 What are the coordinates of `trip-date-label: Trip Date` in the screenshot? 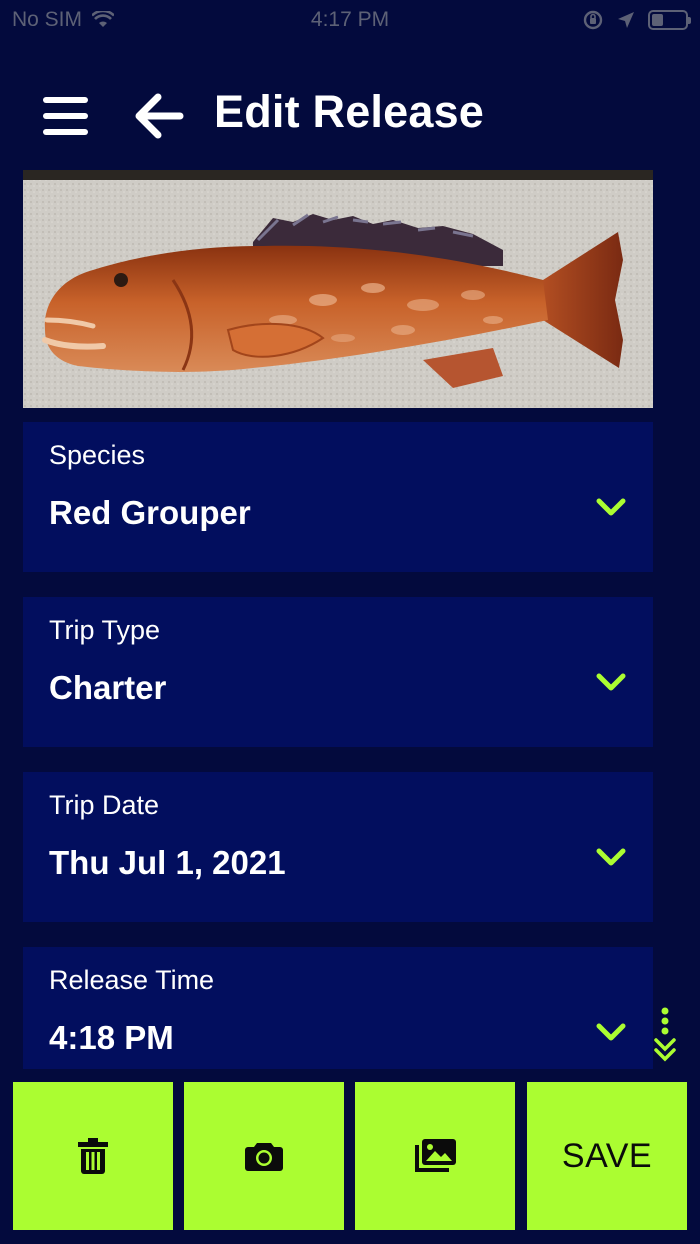 It's located at (104, 805).